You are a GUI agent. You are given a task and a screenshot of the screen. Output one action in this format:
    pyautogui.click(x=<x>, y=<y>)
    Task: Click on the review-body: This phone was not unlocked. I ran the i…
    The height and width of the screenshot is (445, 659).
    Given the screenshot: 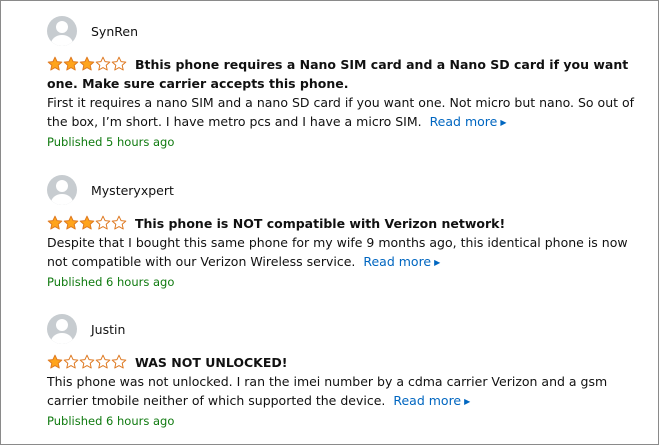 What is the action you would take?
    pyautogui.click(x=342, y=391)
    